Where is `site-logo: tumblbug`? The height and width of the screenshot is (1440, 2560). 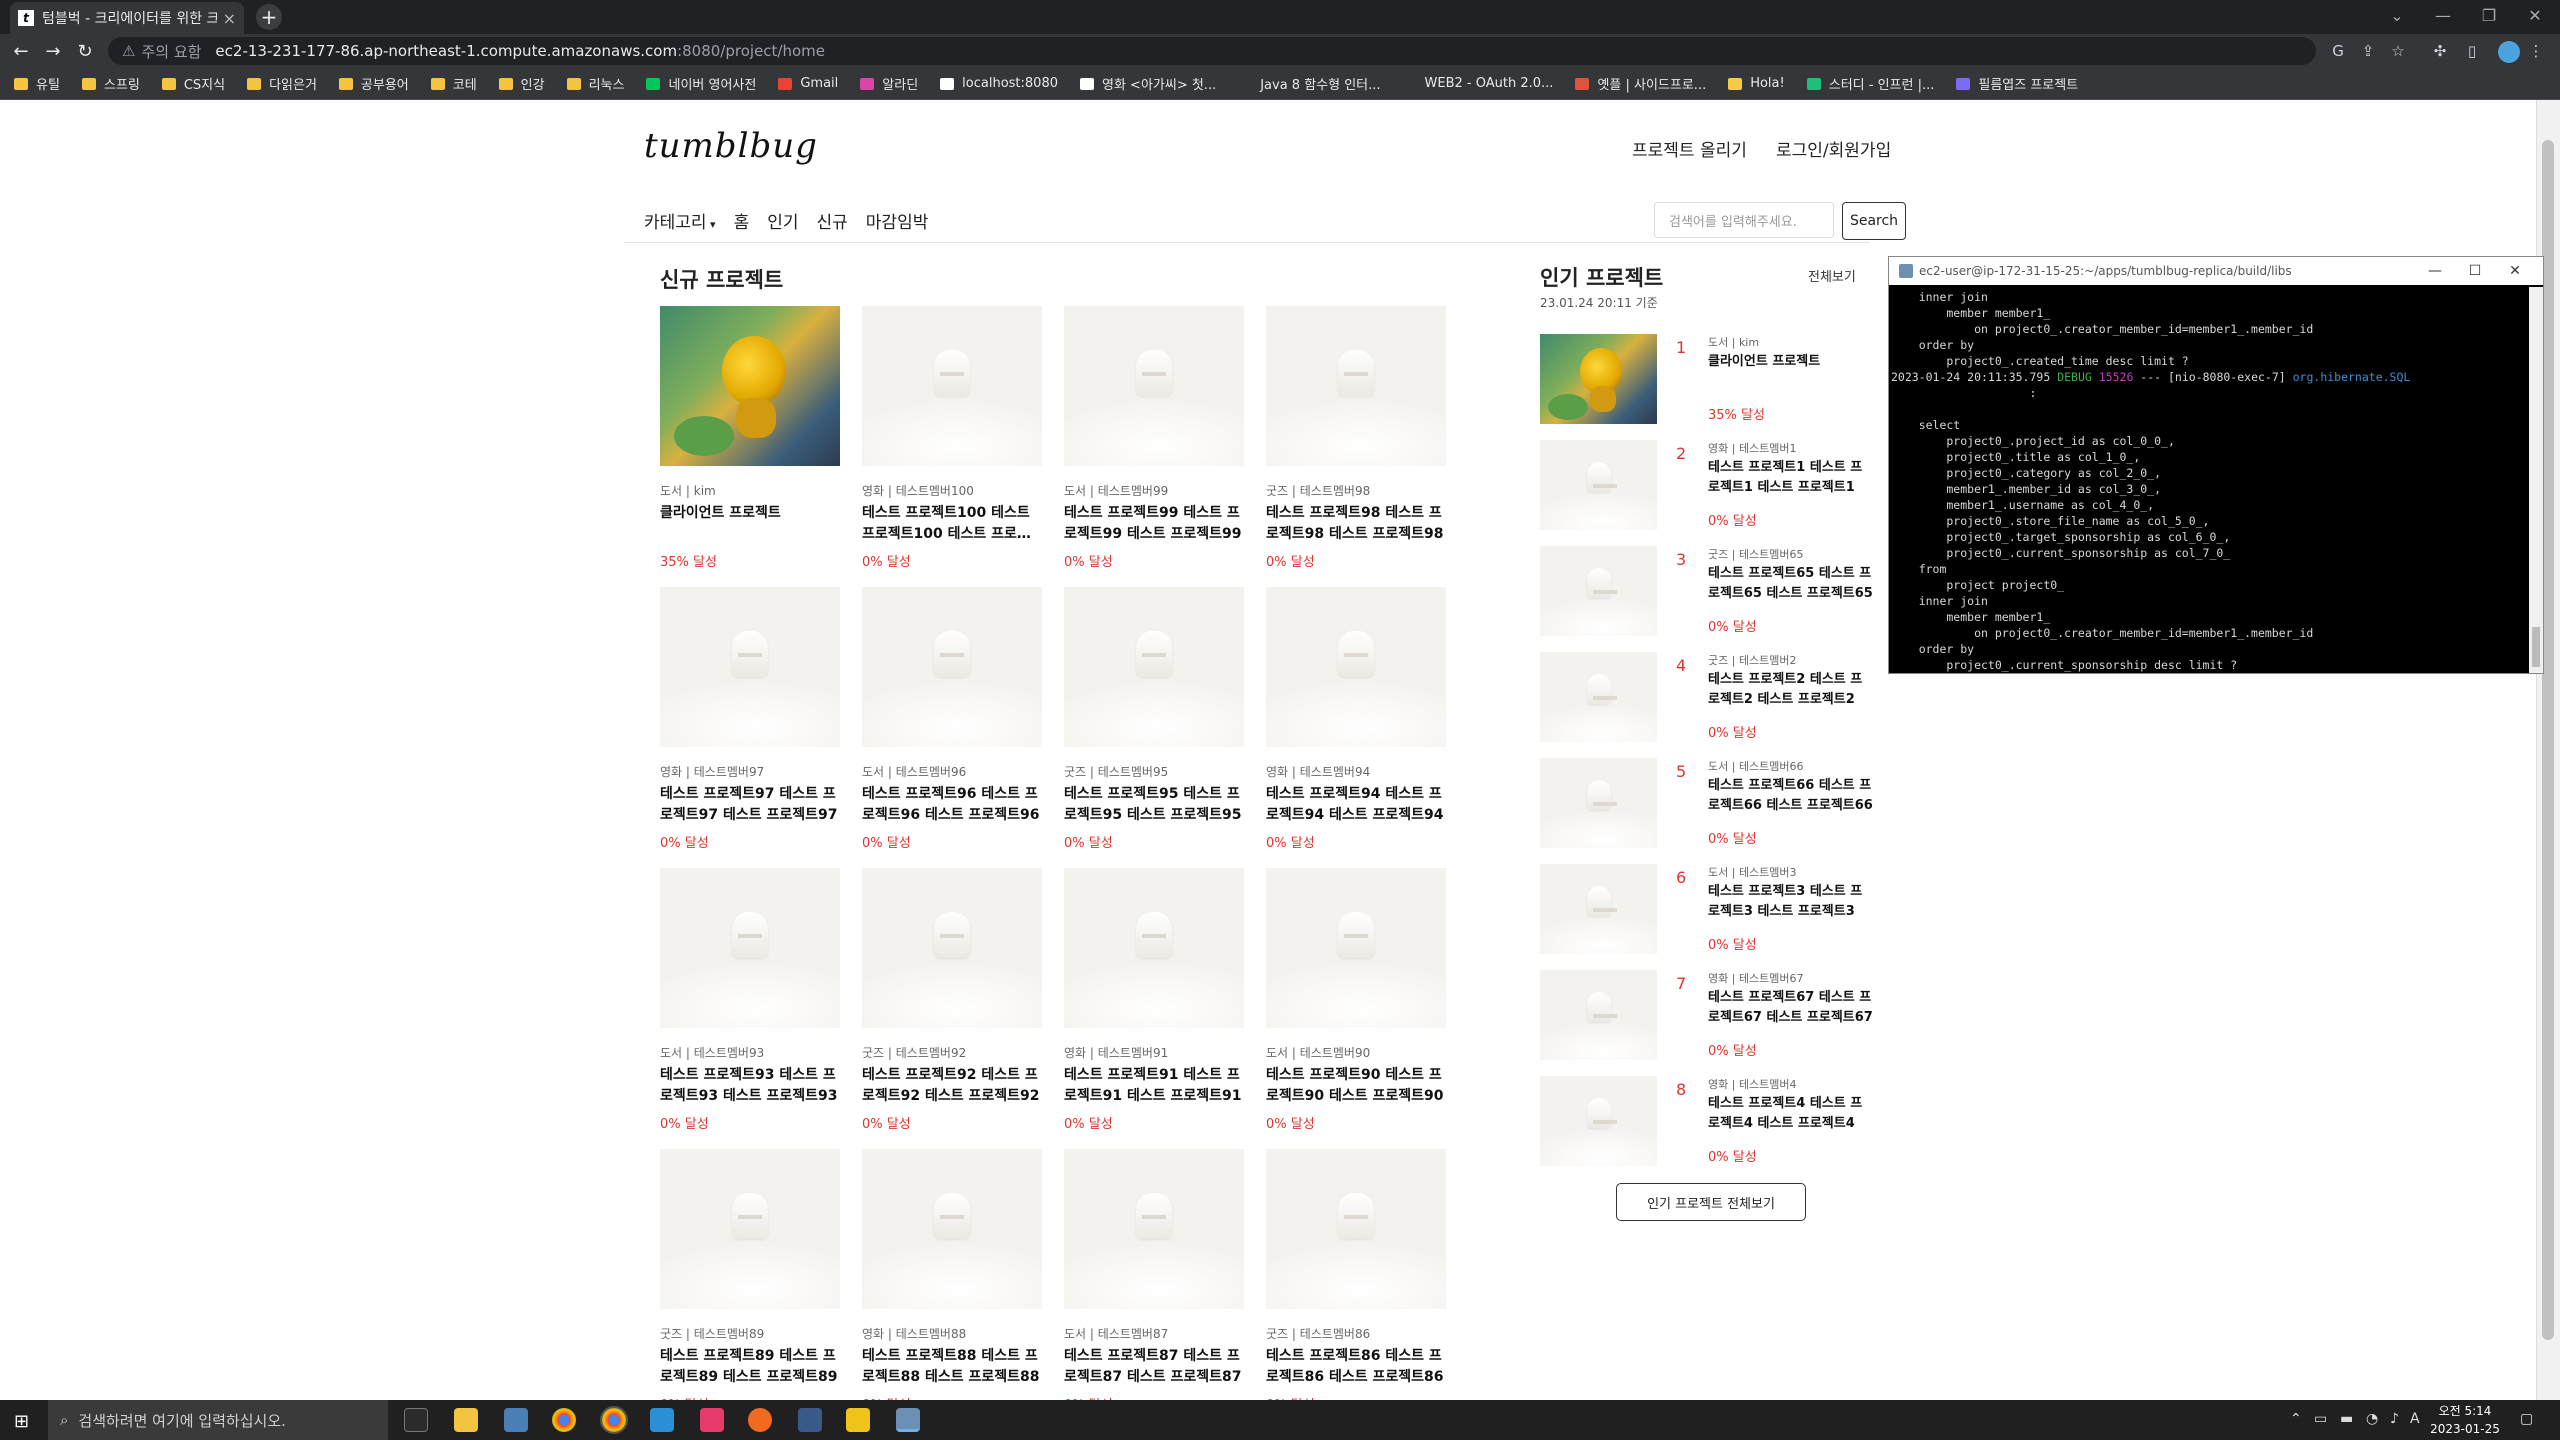 site-logo: tumblbug is located at coordinates (731, 146).